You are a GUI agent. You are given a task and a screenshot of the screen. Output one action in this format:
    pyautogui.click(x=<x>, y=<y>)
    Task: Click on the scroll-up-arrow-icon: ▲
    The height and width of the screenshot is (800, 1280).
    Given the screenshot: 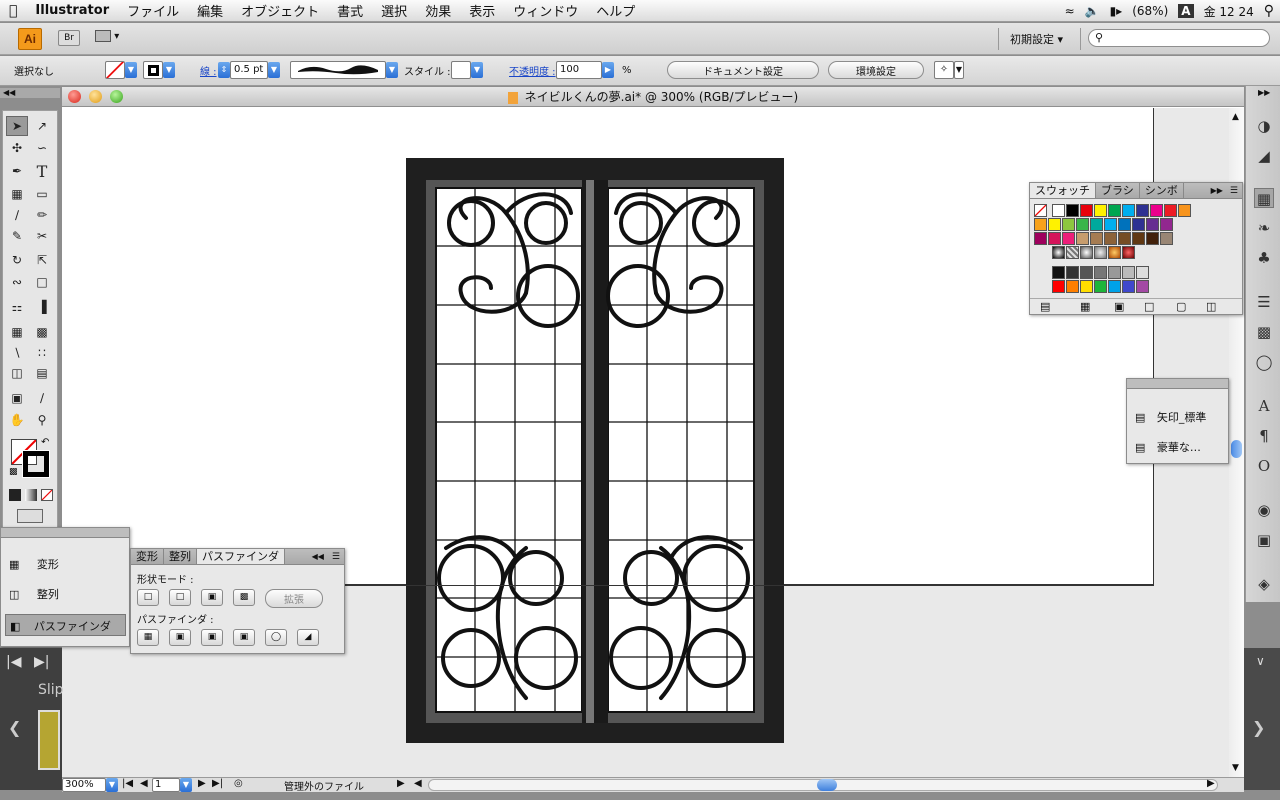 What is the action you would take?
    pyautogui.click(x=1235, y=117)
    